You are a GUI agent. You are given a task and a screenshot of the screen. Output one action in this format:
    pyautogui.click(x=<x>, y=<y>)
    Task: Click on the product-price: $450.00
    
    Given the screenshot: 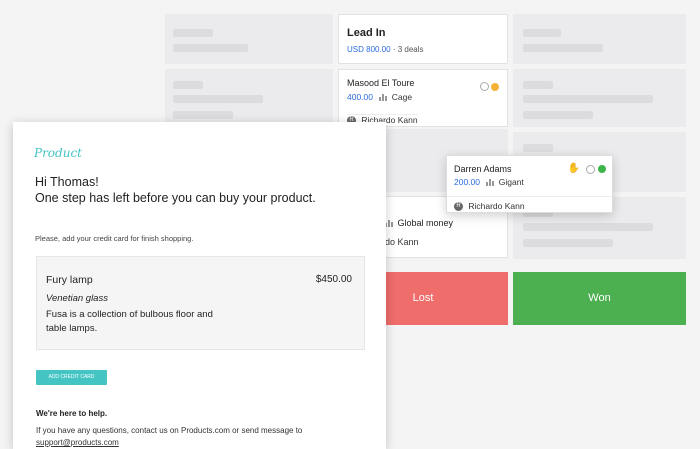 What is the action you would take?
    pyautogui.click(x=333, y=279)
    